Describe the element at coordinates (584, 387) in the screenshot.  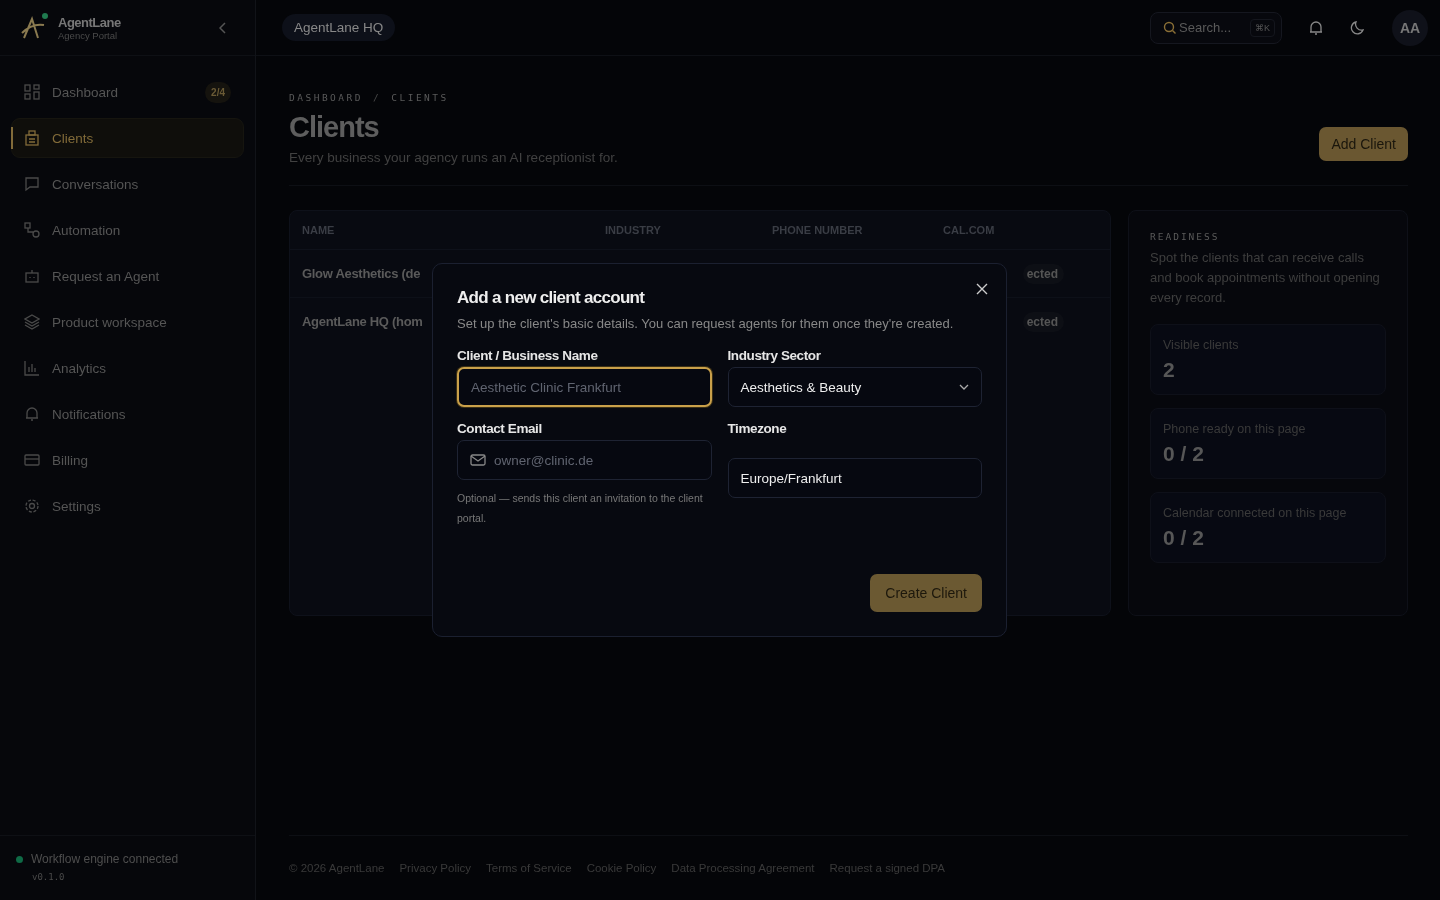
I see `name-field: Aesthetic Clinic Frankfurt` at that location.